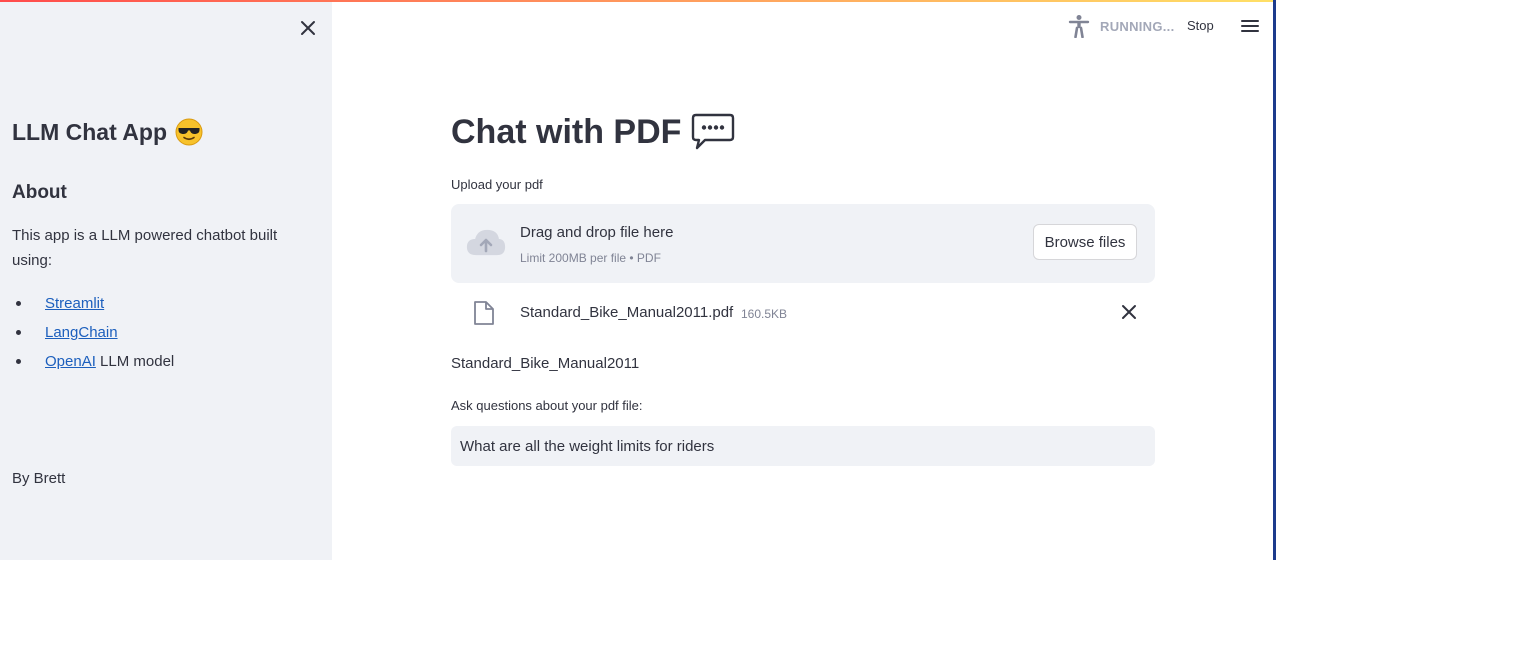 Image resolution: width=1536 pixels, height=648 pixels. What do you see at coordinates (547, 405) in the screenshot?
I see `question-label: Ask questions about your pdf file:` at bounding box center [547, 405].